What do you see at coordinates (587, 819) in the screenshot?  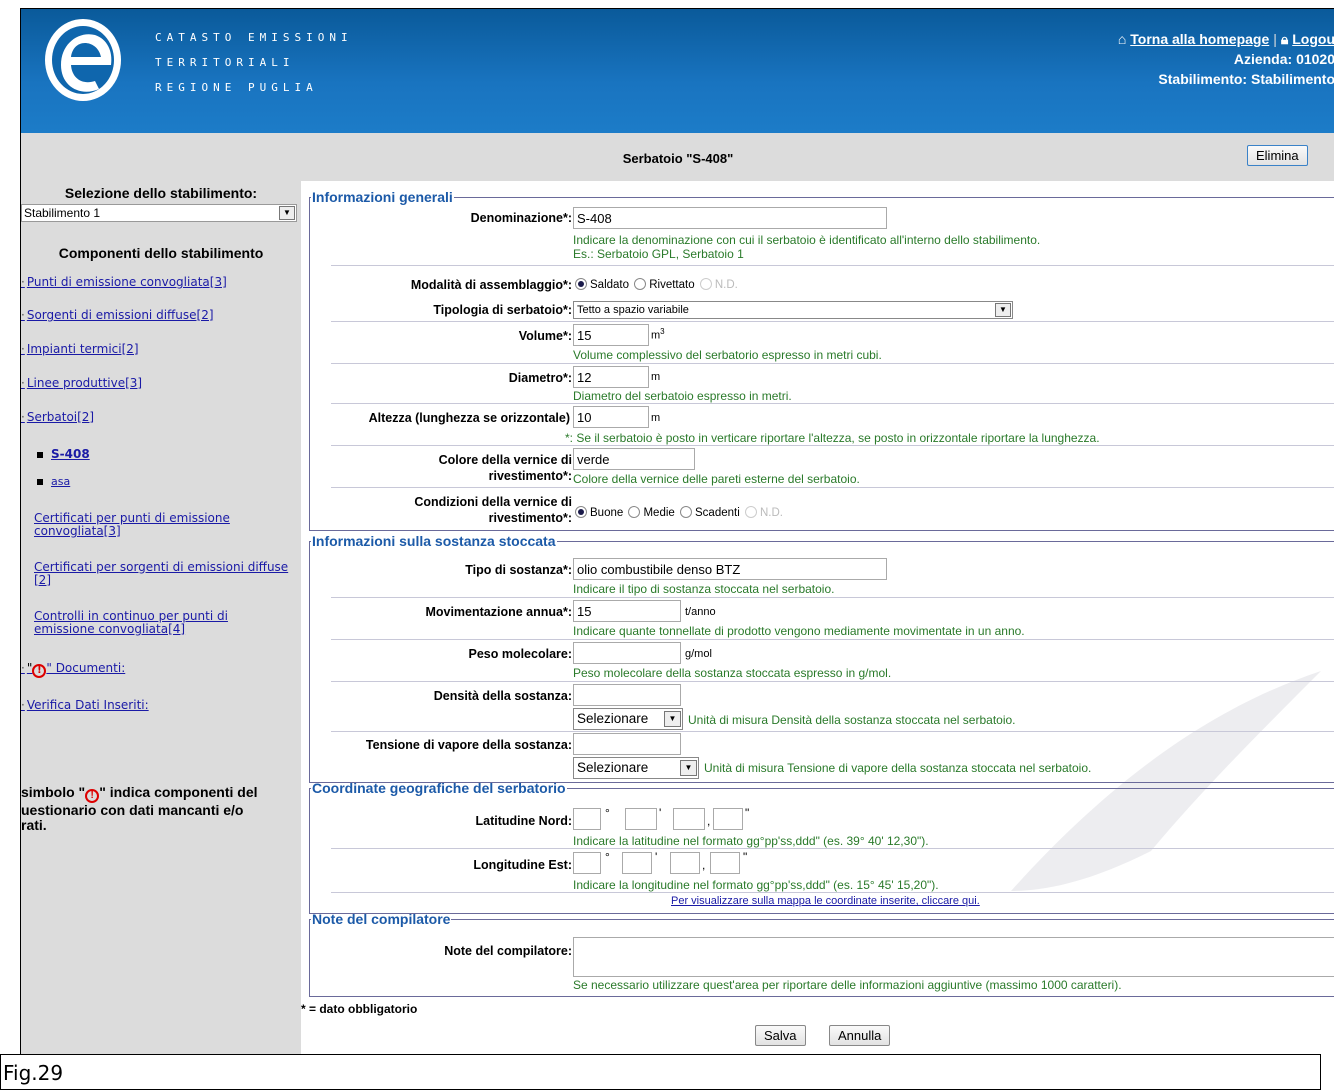 I see `lat-degrees-input` at bounding box center [587, 819].